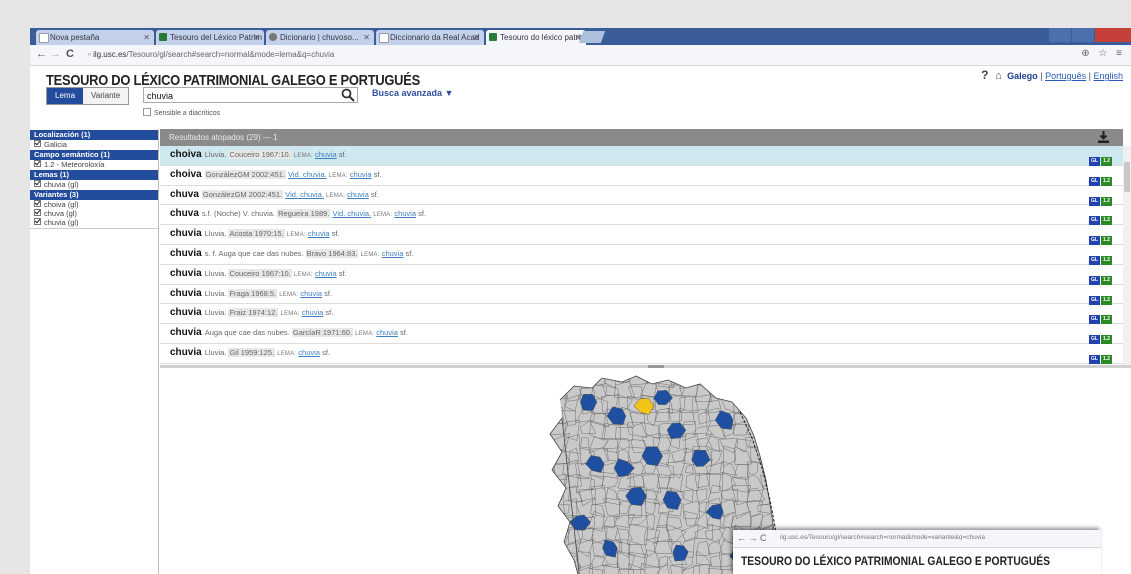 The width and height of the screenshot is (1131, 574). Describe the element at coordinates (210, 37) in the screenshot. I see `tab-tesouro-lexico: Tesouro del Léxico Patrim ✕` at that location.